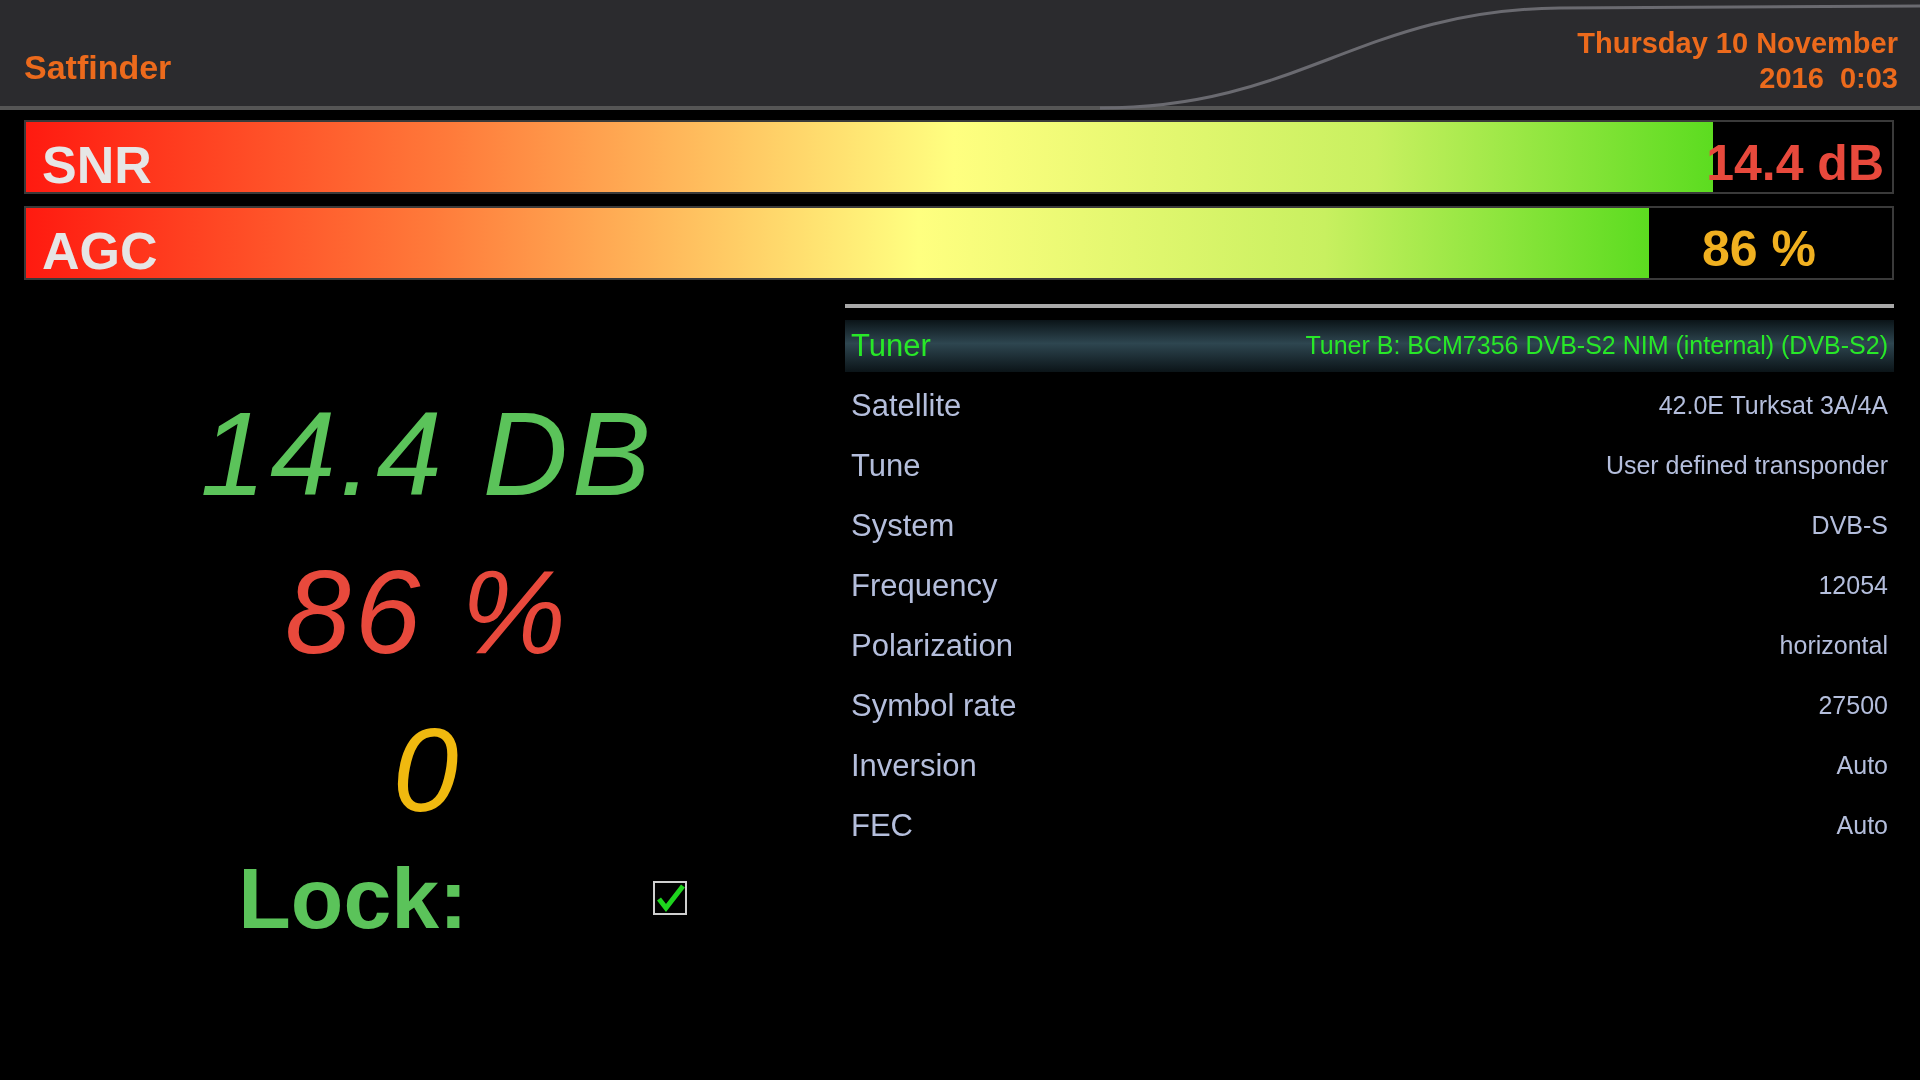  I want to click on meter-label: SNR, so click(97, 165).